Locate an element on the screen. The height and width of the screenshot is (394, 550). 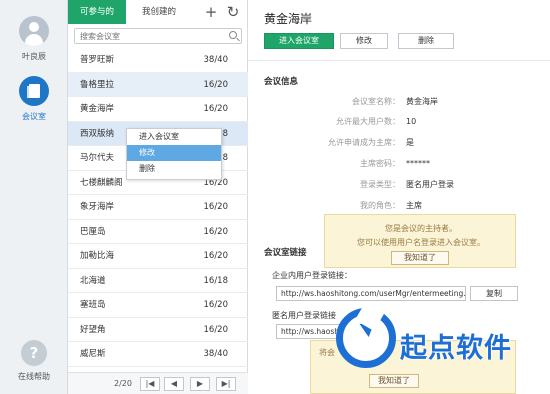
watermark-logo-icon is located at coordinates (366, 338).